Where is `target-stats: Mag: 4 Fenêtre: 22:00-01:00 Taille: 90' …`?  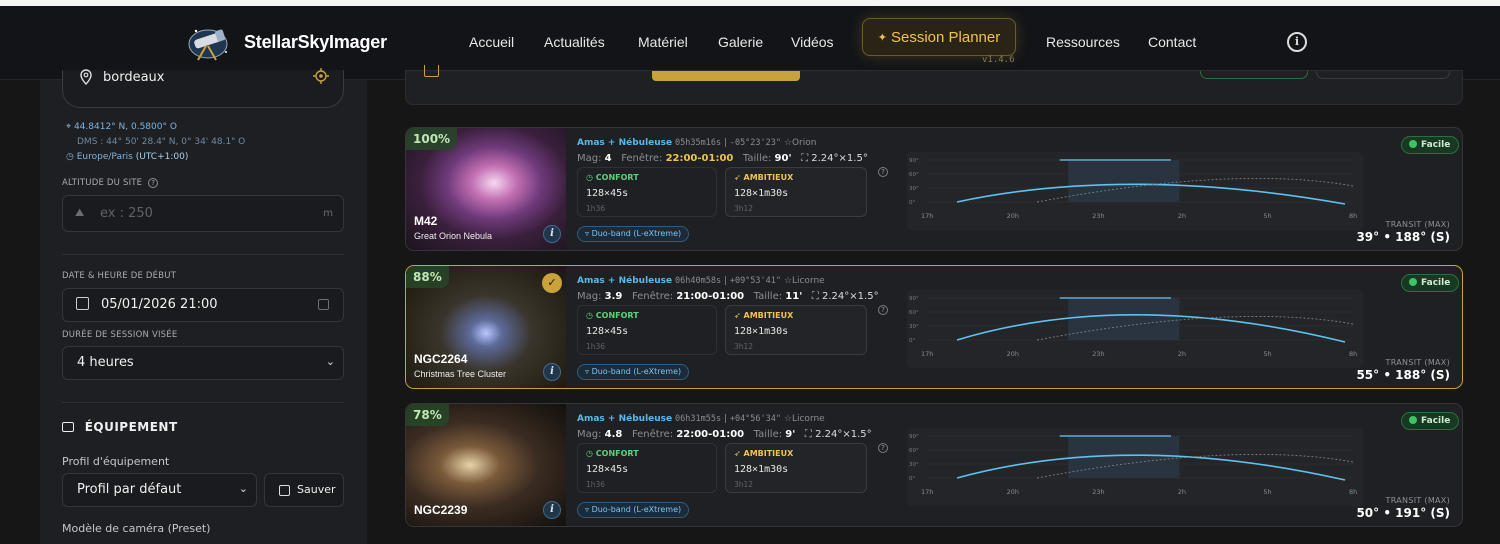 target-stats: Mag: 4 Fenêtre: 22:00-01:00 Taille: 90' … is located at coordinates (722, 158).